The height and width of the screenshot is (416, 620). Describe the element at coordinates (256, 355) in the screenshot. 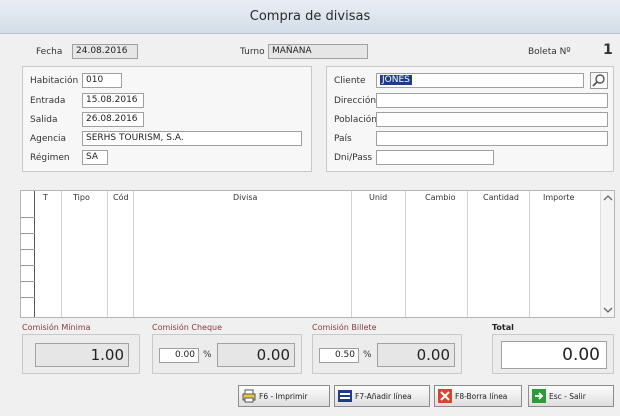

I see `comision-cheque-field: 0.00` at that location.